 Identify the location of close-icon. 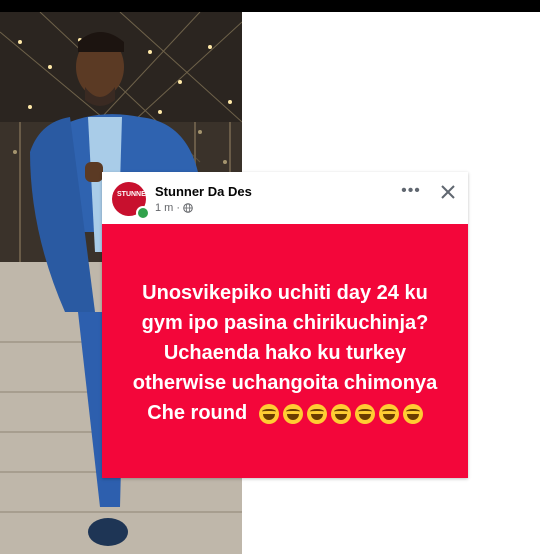
(448, 192).